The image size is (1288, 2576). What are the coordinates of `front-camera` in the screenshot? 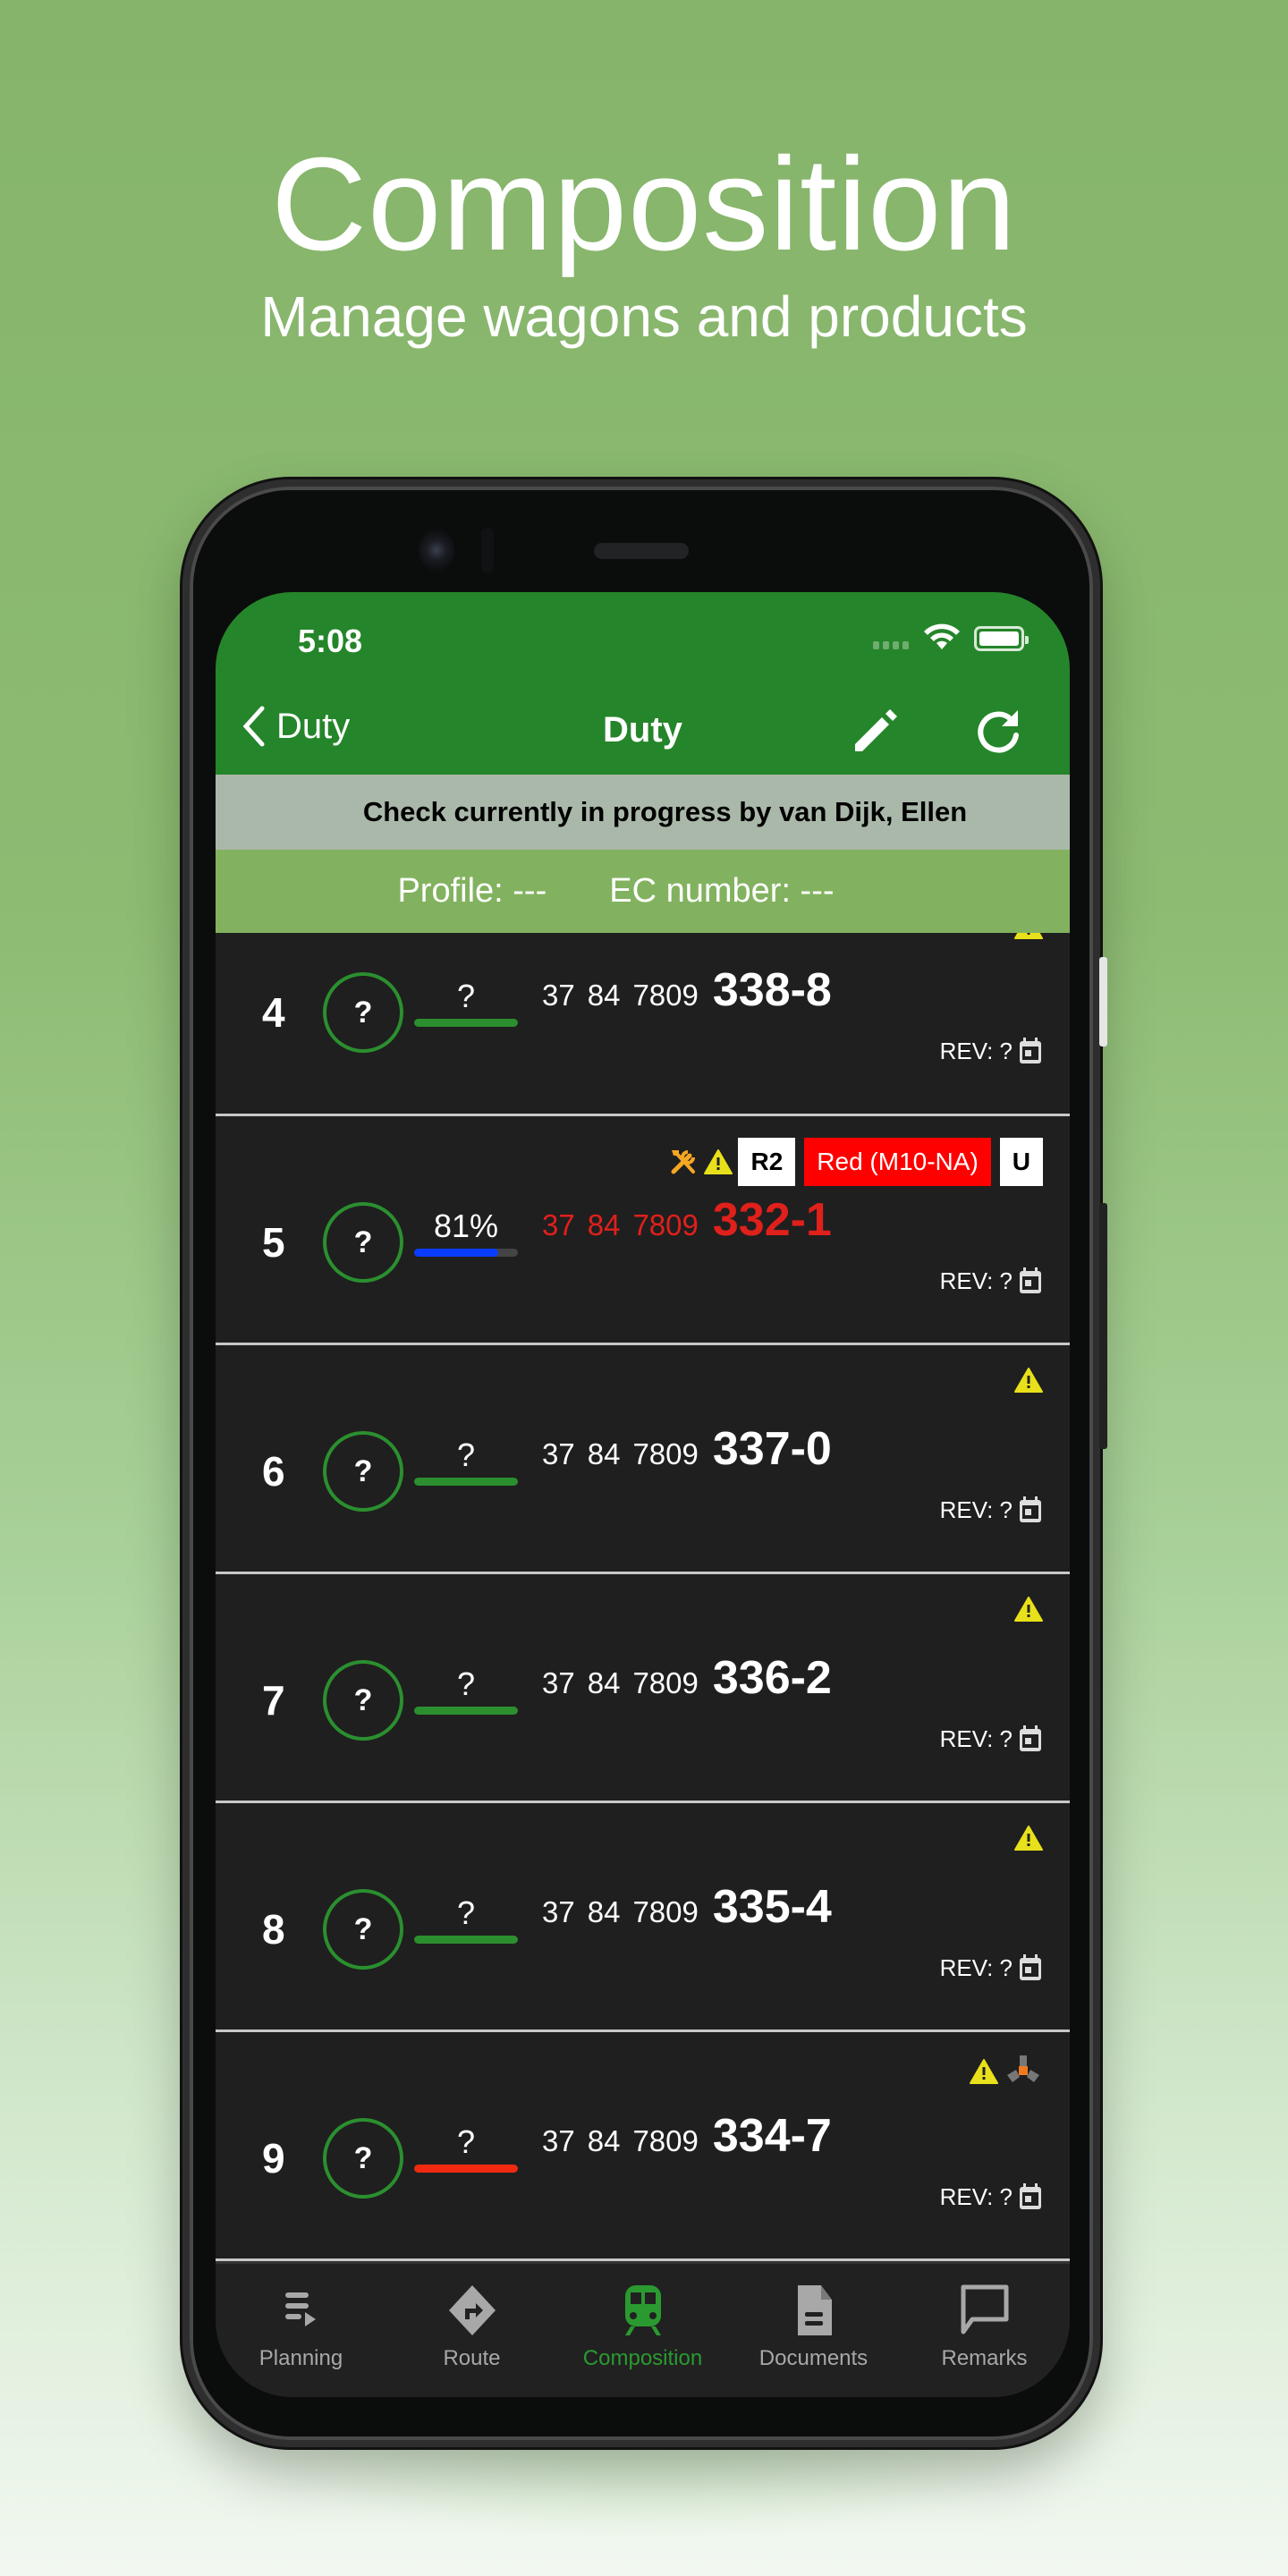 It's located at (436, 550).